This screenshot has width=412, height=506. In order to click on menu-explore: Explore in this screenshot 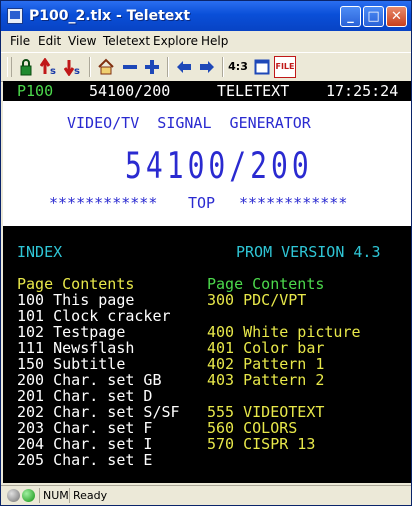, I will do `click(175, 41)`.